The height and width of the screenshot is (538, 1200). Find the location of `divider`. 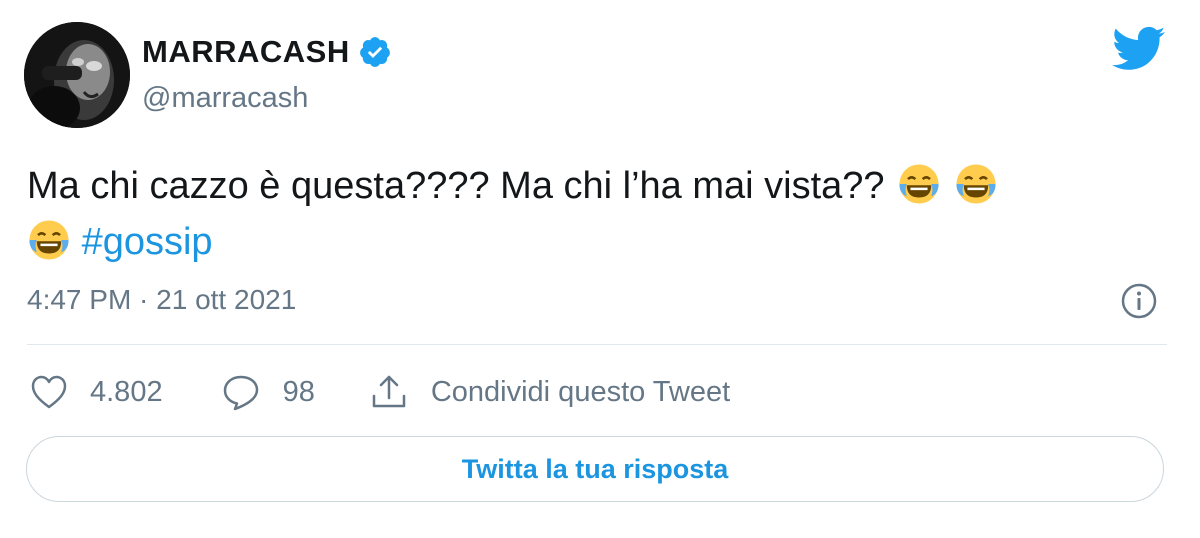

divider is located at coordinates (597, 344).